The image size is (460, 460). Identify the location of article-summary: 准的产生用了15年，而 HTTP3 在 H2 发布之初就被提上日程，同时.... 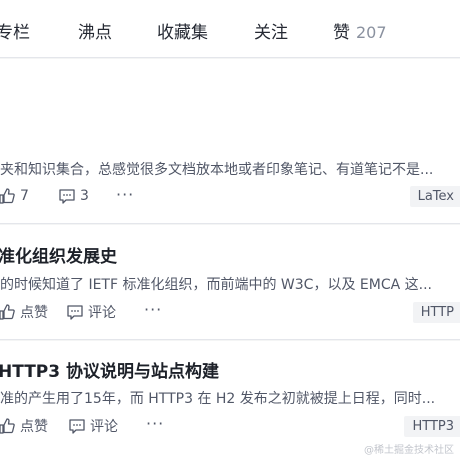
(218, 399).